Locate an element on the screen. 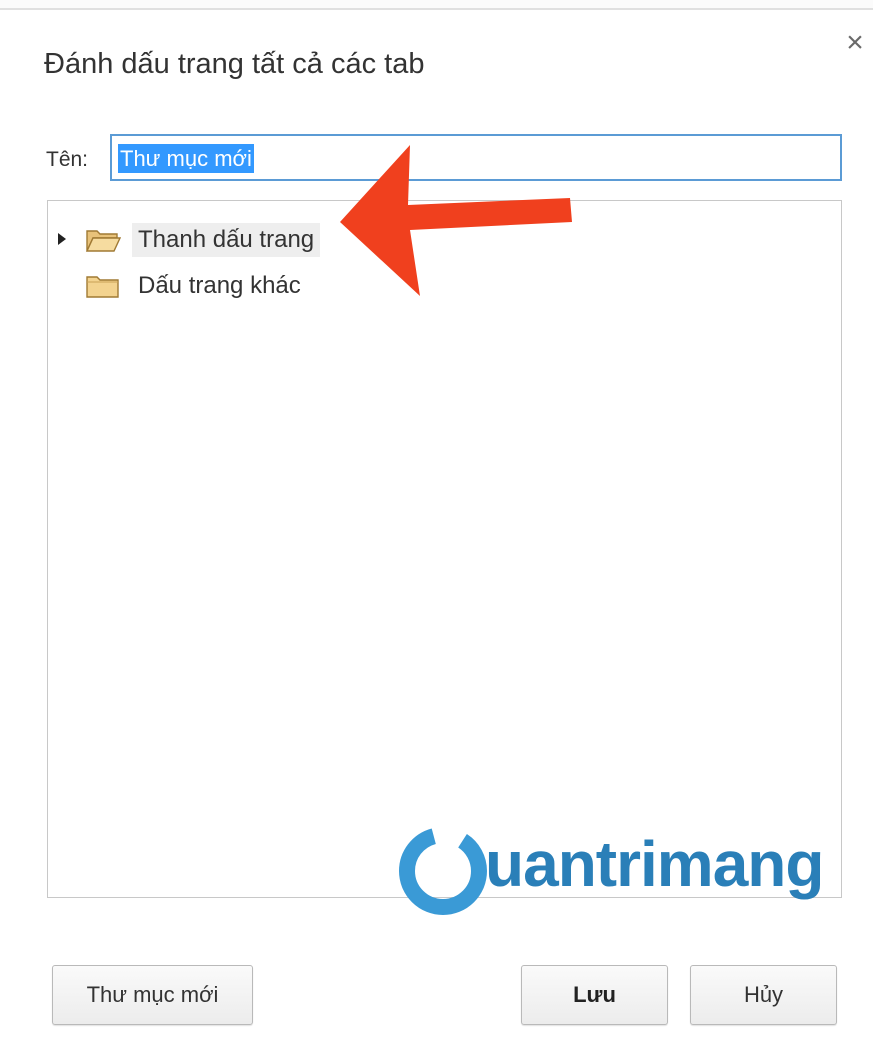  folder-icon is located at coordinates (102, 287).